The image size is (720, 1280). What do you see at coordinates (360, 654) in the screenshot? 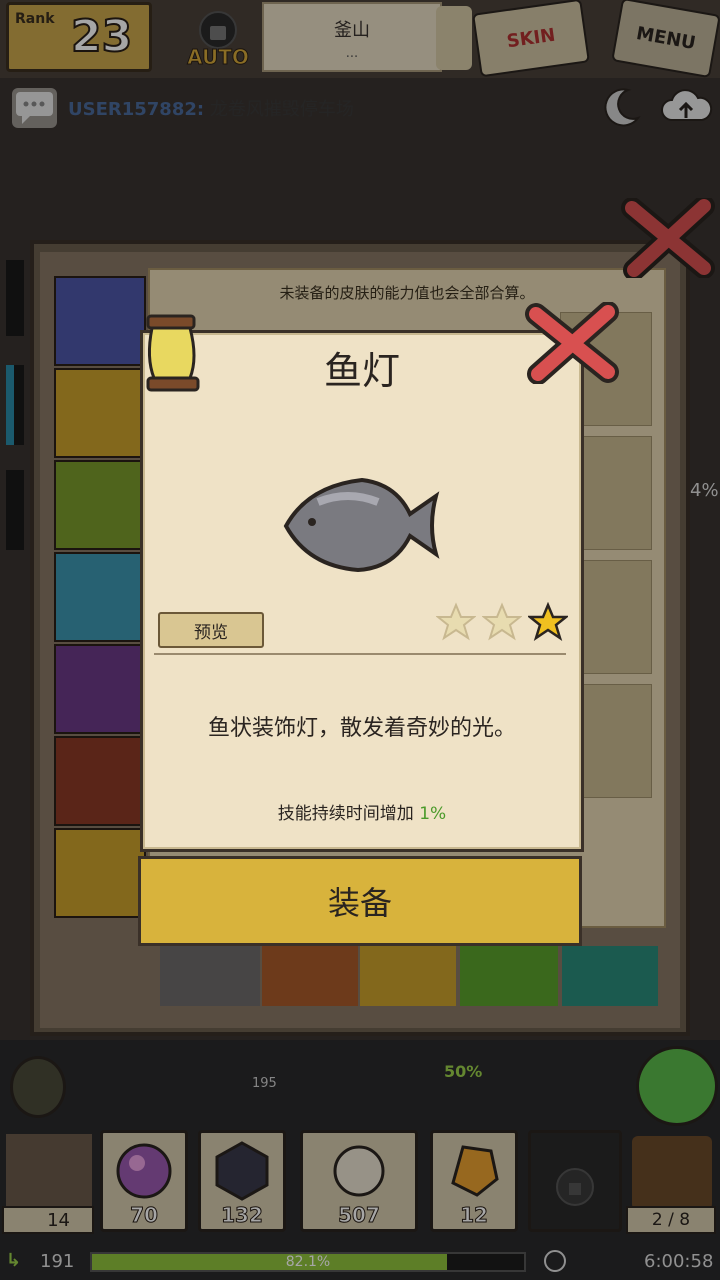
I see `modal-divider` at bounding box center [360, 654].